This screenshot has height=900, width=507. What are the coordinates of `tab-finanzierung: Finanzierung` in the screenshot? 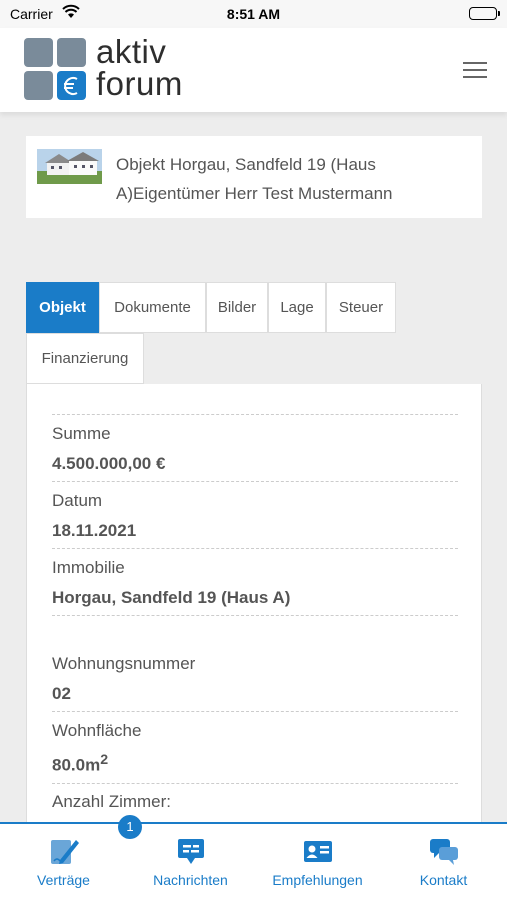 It's located at (85, 358).